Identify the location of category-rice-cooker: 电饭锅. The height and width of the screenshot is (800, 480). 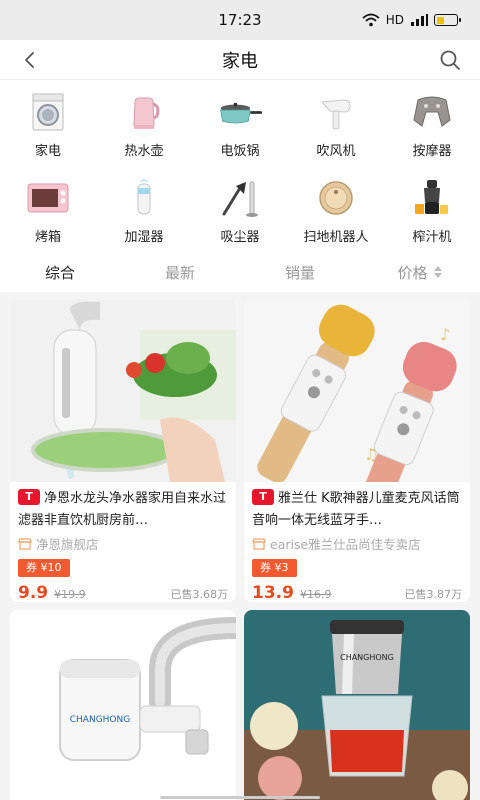
(240, 123).